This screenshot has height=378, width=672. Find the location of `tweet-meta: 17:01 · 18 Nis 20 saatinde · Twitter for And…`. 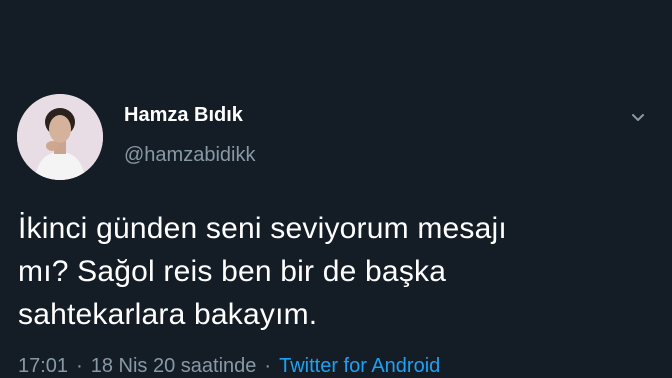

tweet-meta: 17:01 · 18 Nis 20 saatinde · Twitter for And… is located at coordinates (229, 366).